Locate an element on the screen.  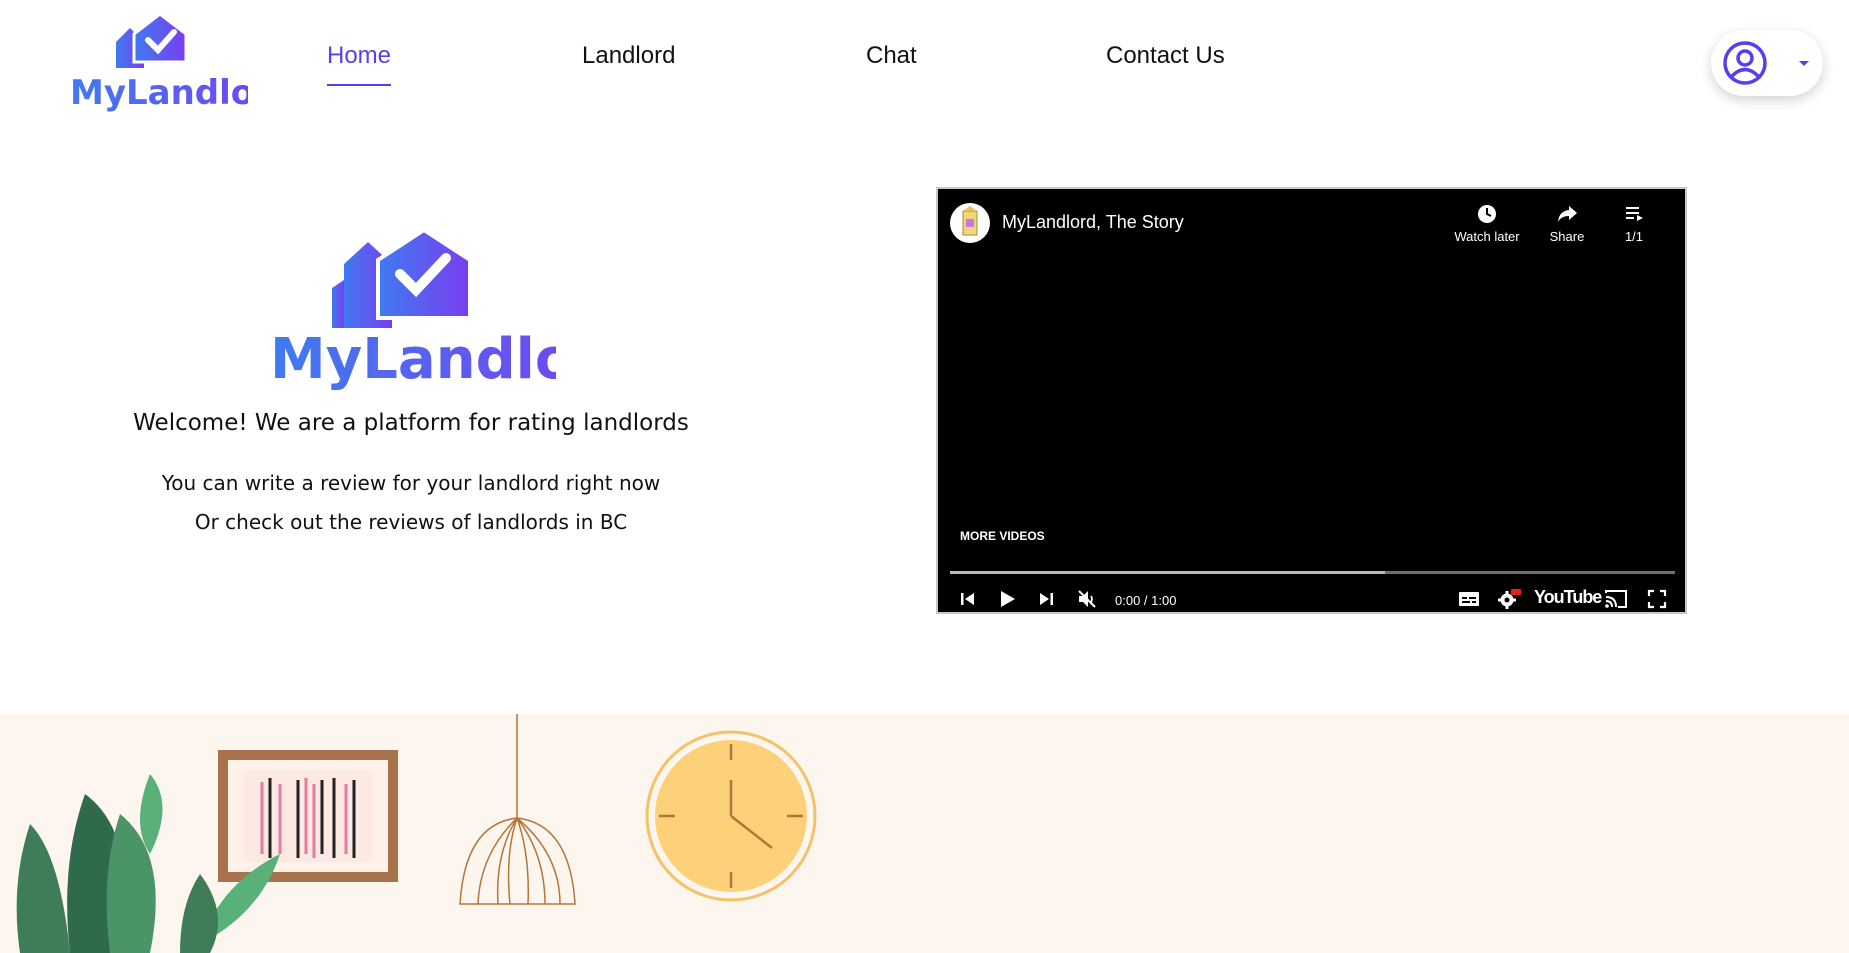
more-videos-label: MORE VIDEOS is located at coordinates (1002, 536).